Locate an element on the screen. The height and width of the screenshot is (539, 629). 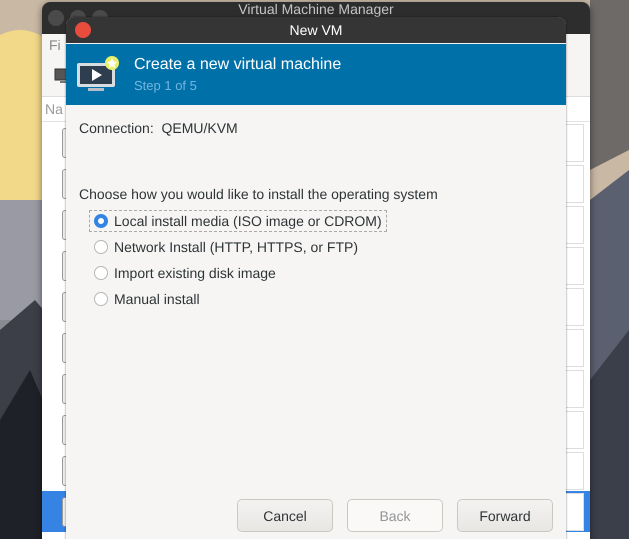
window-button is located at coordinates (56, 18).